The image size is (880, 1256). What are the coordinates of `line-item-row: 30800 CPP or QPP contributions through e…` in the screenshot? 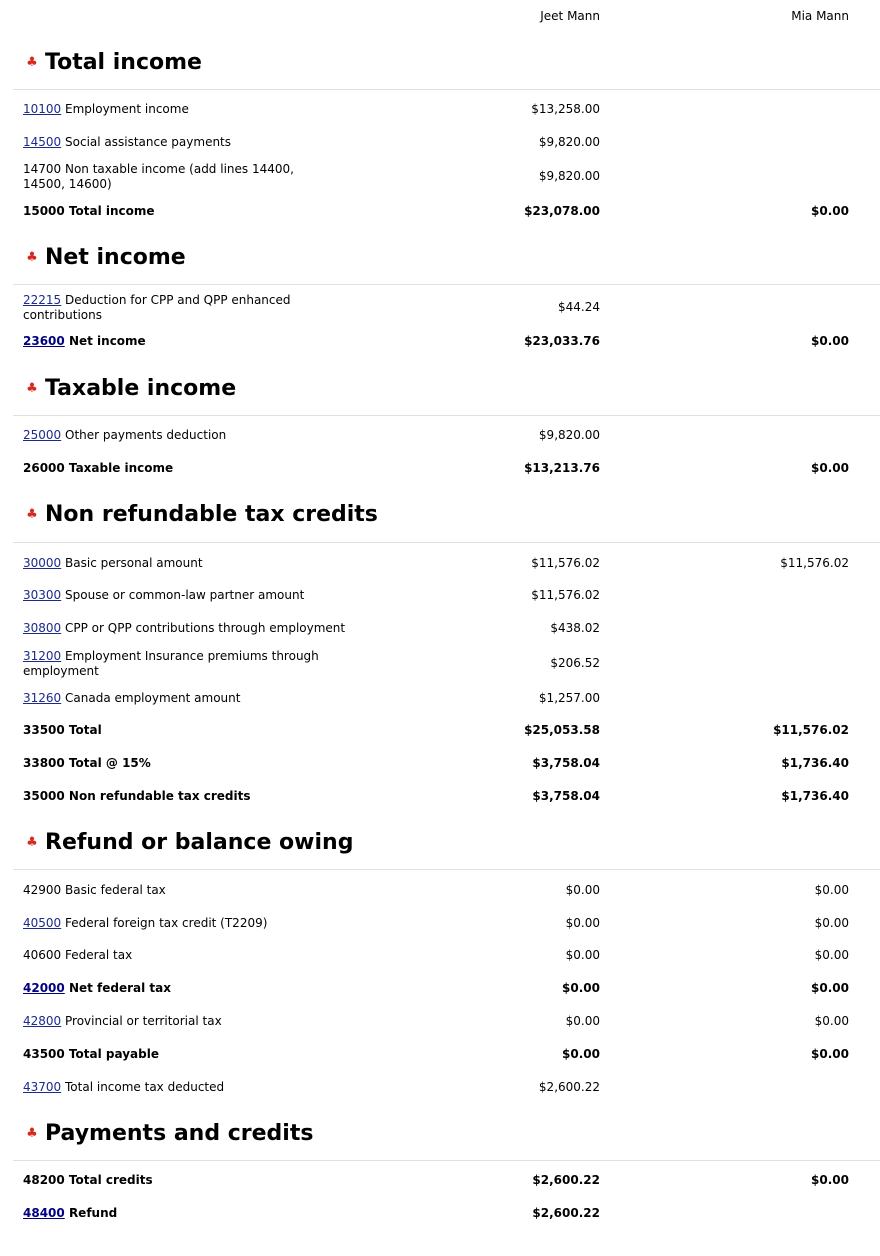 It's located at (440, 629).